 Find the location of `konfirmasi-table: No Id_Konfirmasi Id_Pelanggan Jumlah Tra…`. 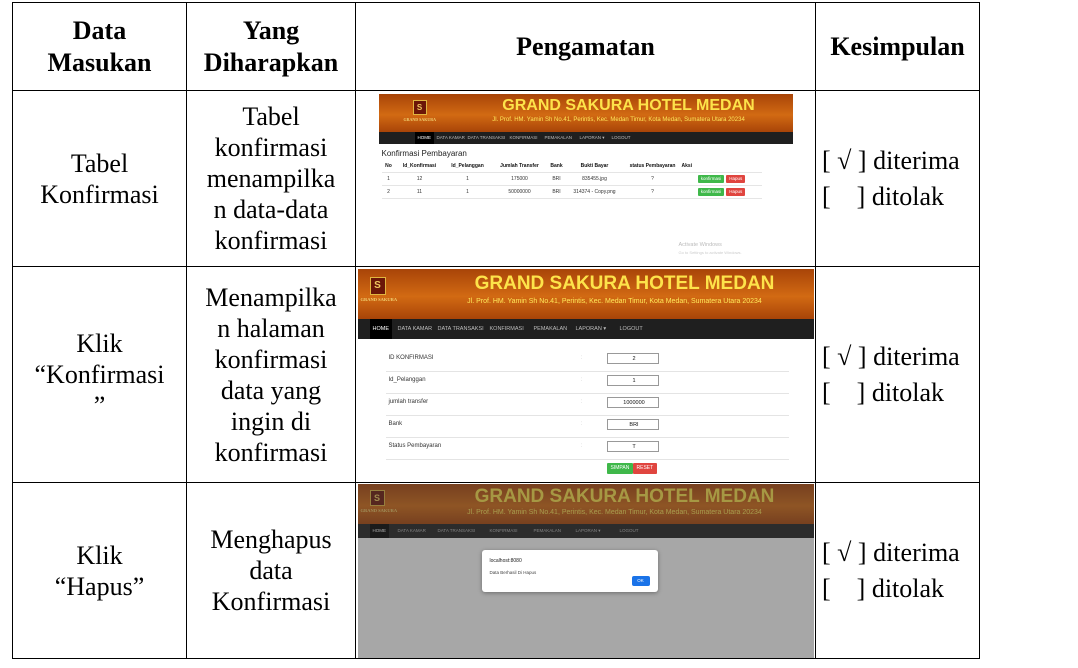

konfirmasi-table: No Id_Konfirmasi Id_Pelanggan Jumlah Tra… is located at coordinates (571, 179).